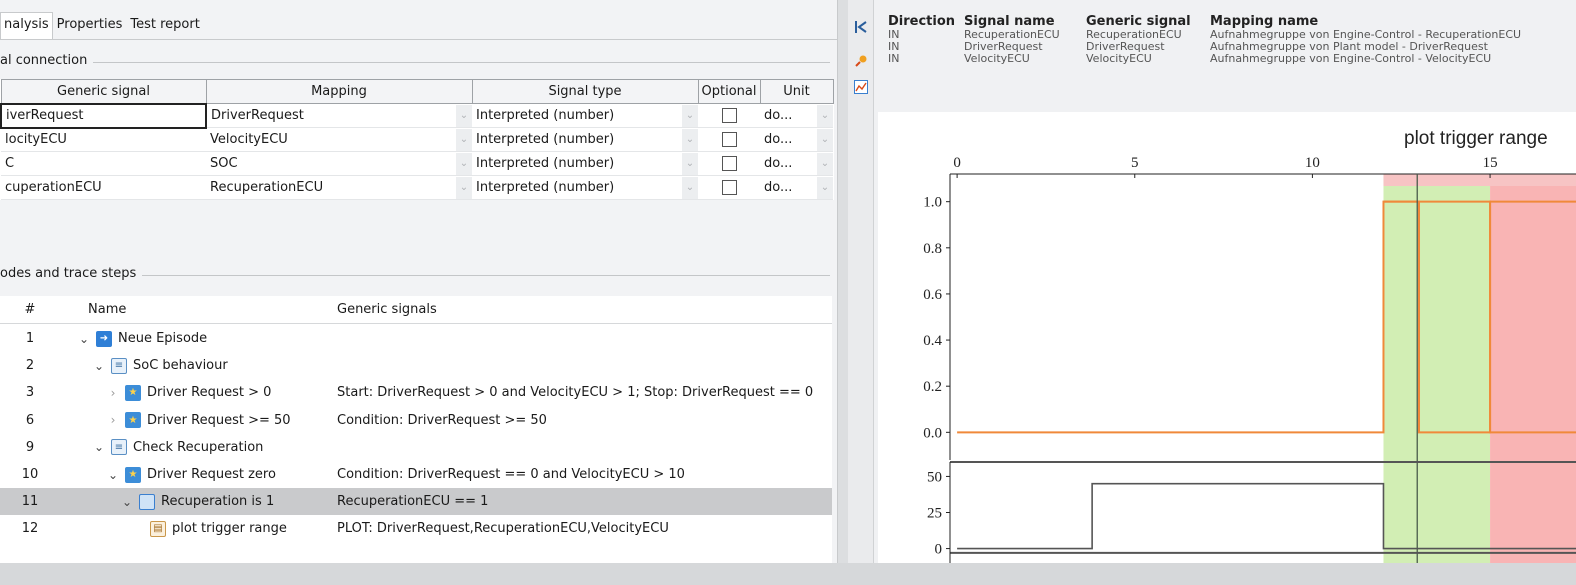 This screenshot has height=585, width=1576. I want to click on mapping-cell: VelocityECU ⌄, so click(339, 139).